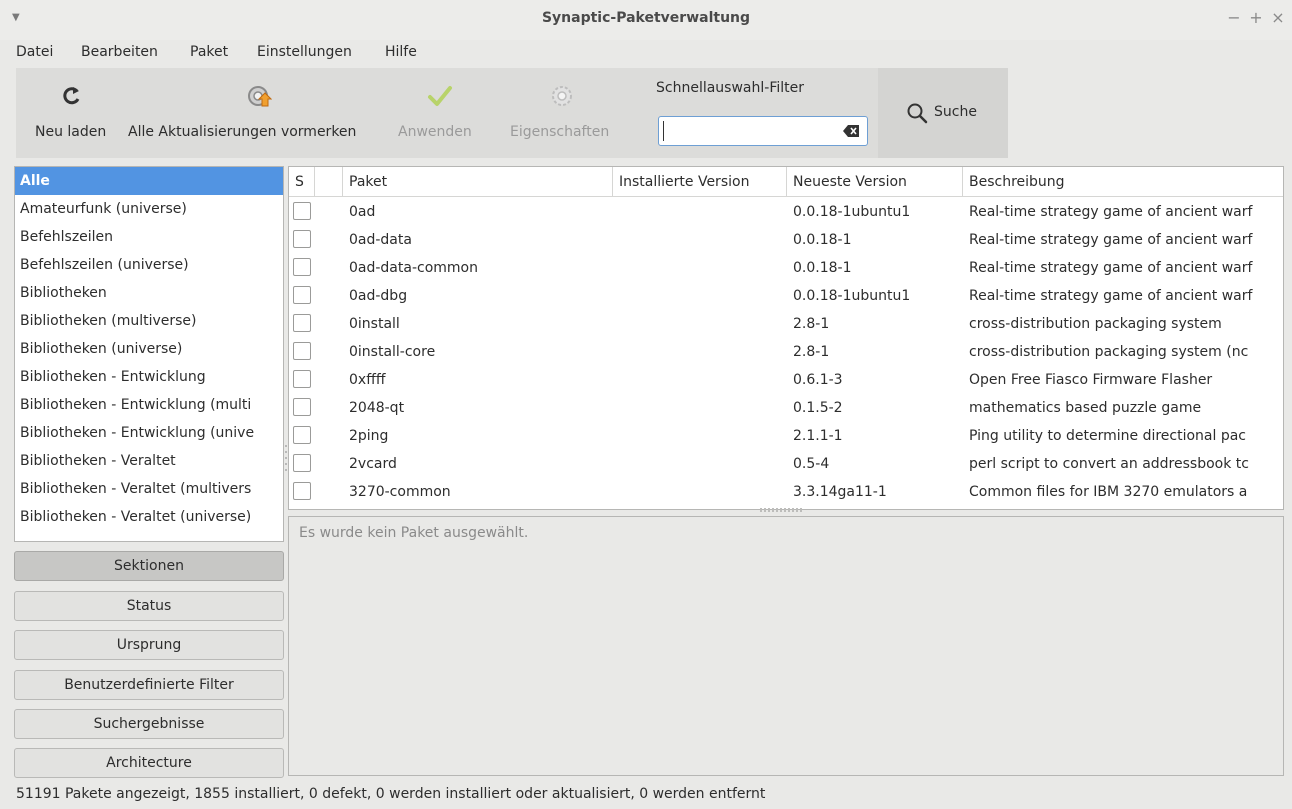 This screenshot has height=809, width=1292. I want to click on section-item: Bibliotheken - Entwicklung (unive, so click(149, 433).